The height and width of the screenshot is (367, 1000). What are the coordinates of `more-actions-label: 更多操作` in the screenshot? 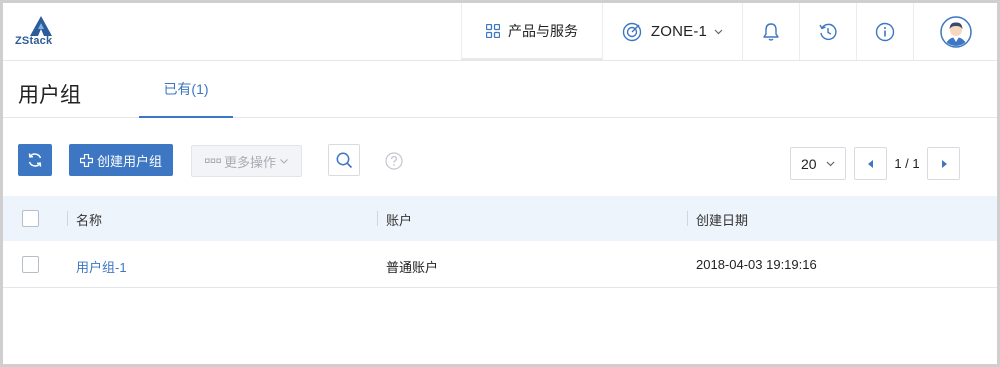 It's located at (249, 162).